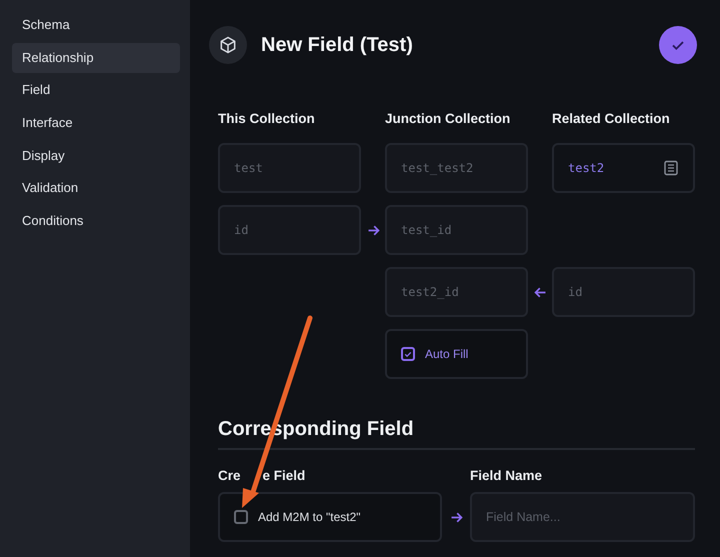 Image resolution: width=720 pixels, height=557 pixels. What do you see at coordinates (623, 168) in the screenshot?
I see `select-field: test2` at bounding box center [623, 168].